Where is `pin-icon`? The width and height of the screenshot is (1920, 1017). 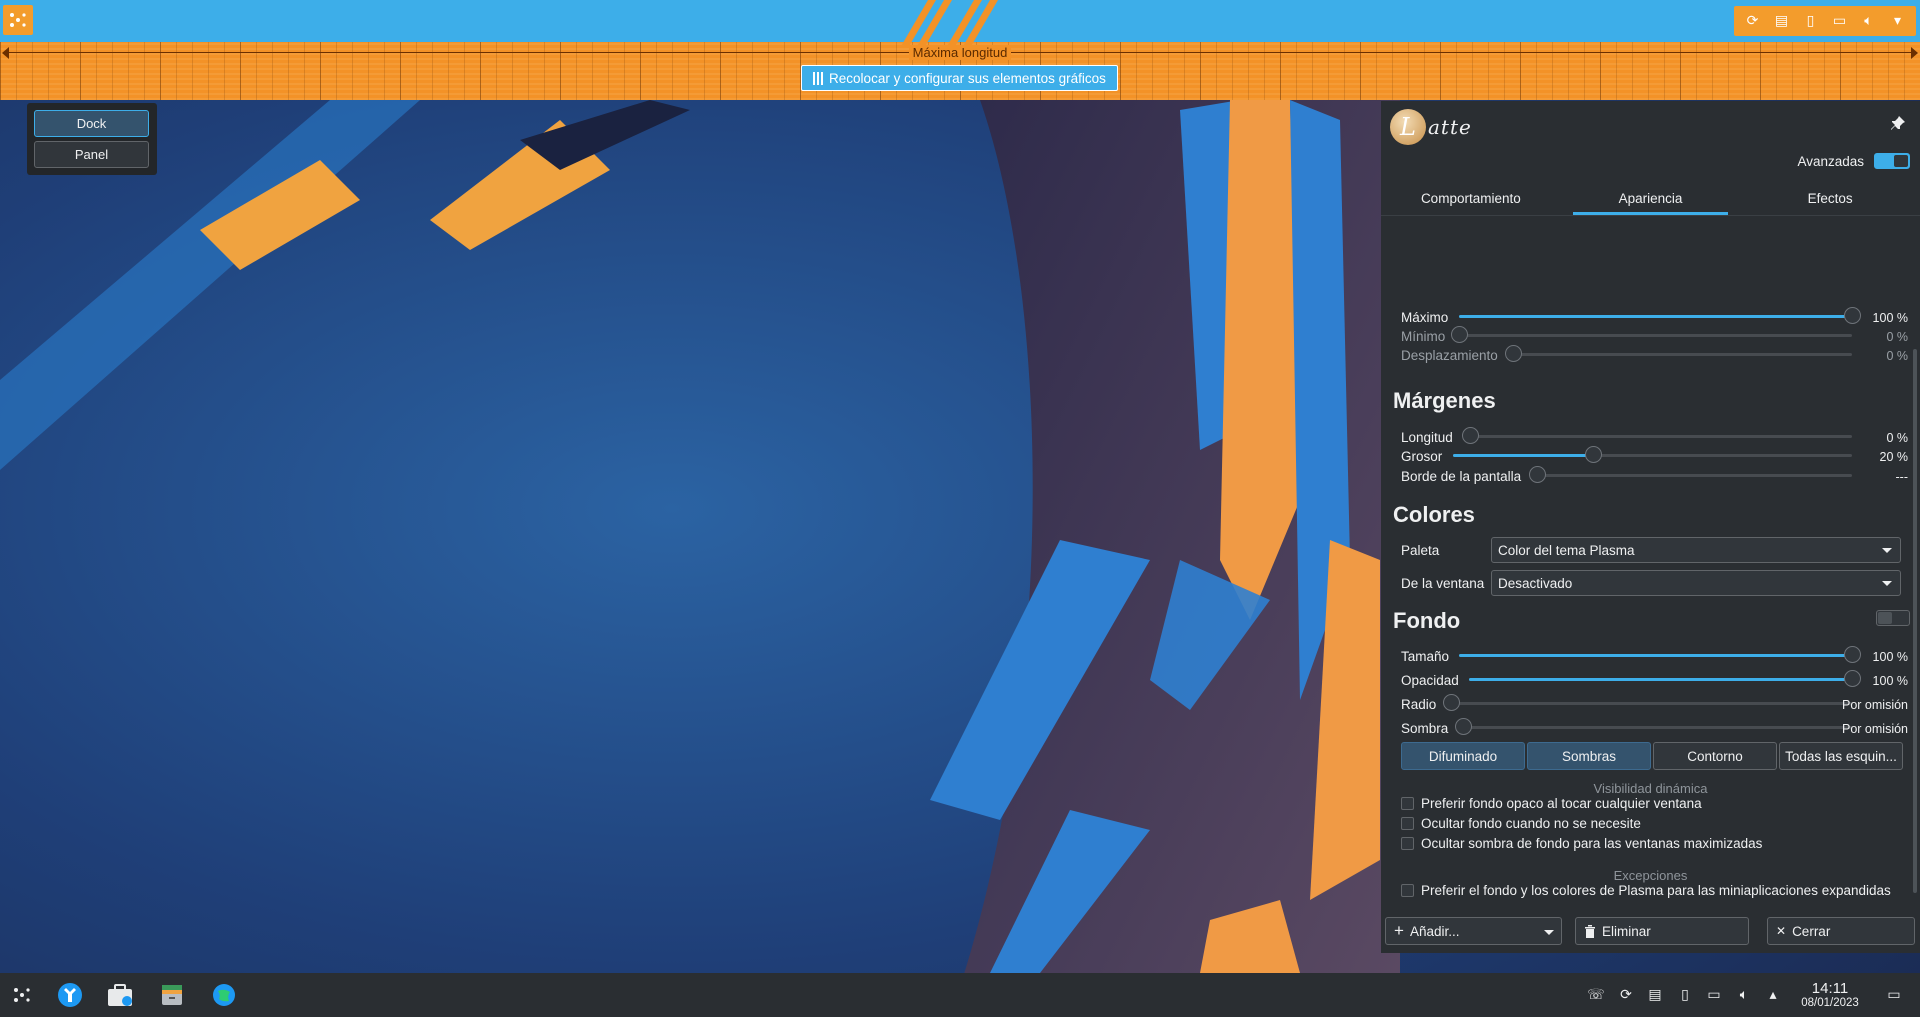 pin-icon is located at coordinates (1898, 123).